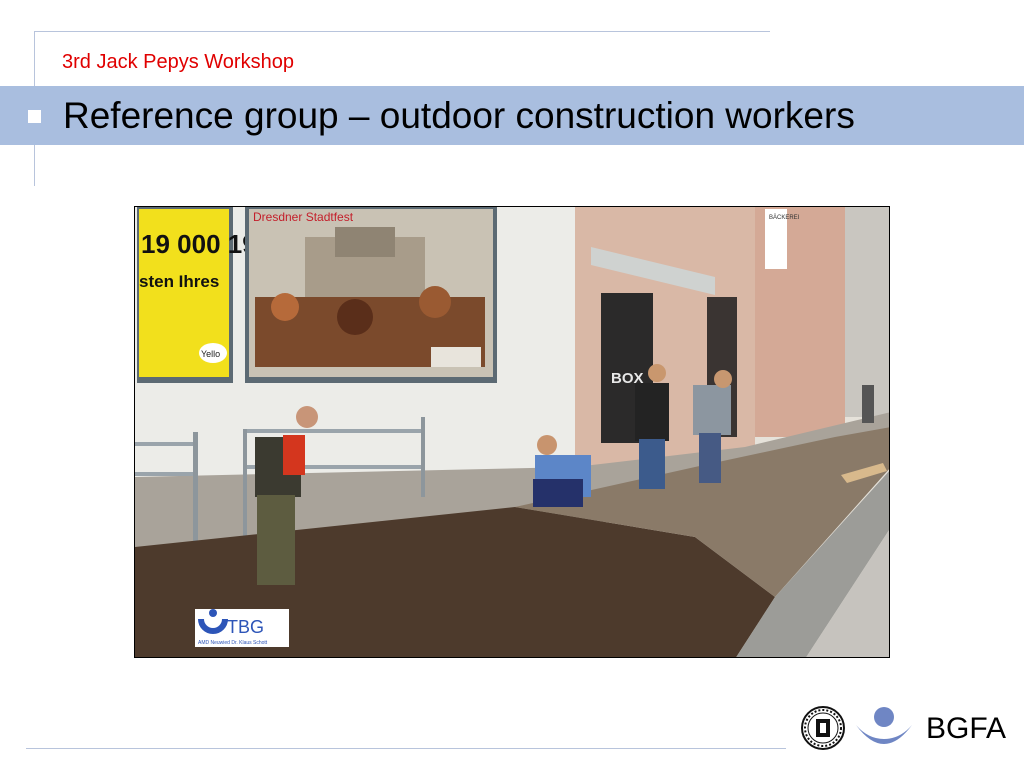 The width and height of the screenshot is (1024, 768). What do you see at coordinates (402, 31) in the screenshot?
I see `top-divider` at bounding box center [402, 31].